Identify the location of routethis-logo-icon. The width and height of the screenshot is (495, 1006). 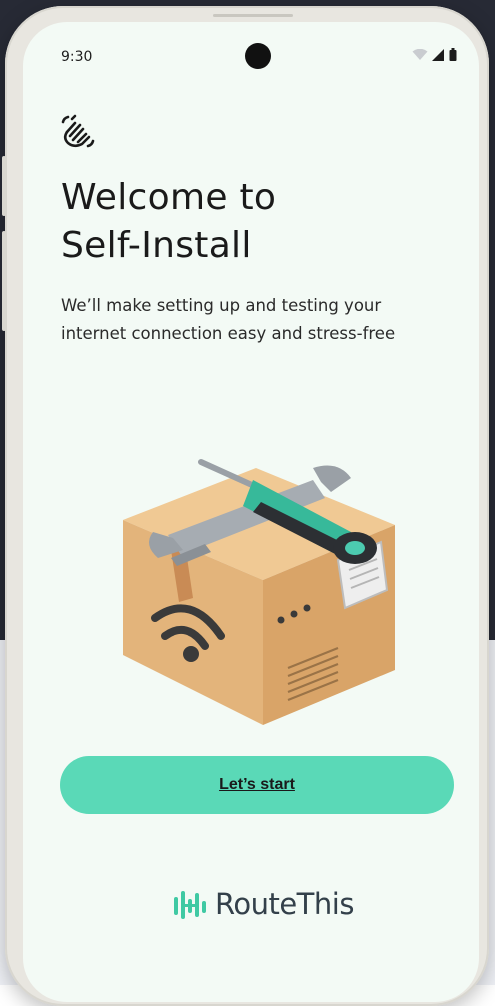
(190, 905).